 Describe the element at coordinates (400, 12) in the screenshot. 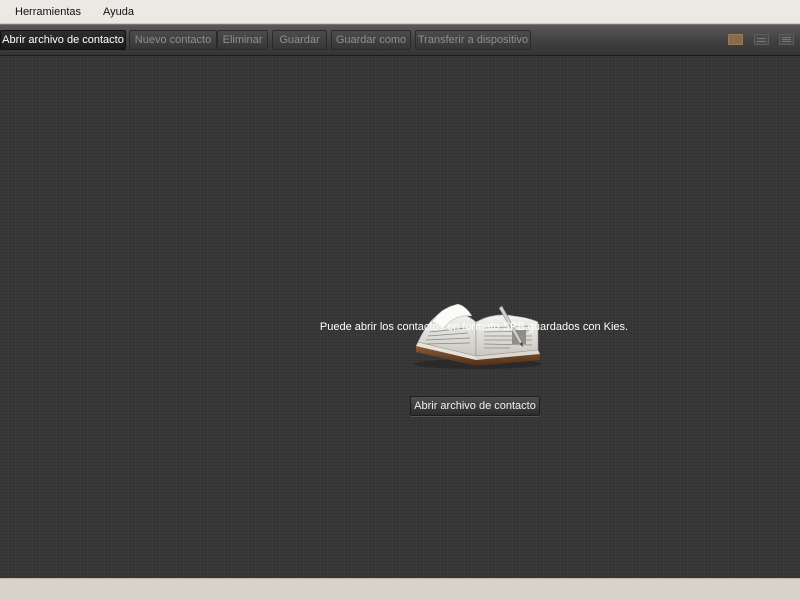

I see `menu-bar: Herramientas Ayuda` at that location.